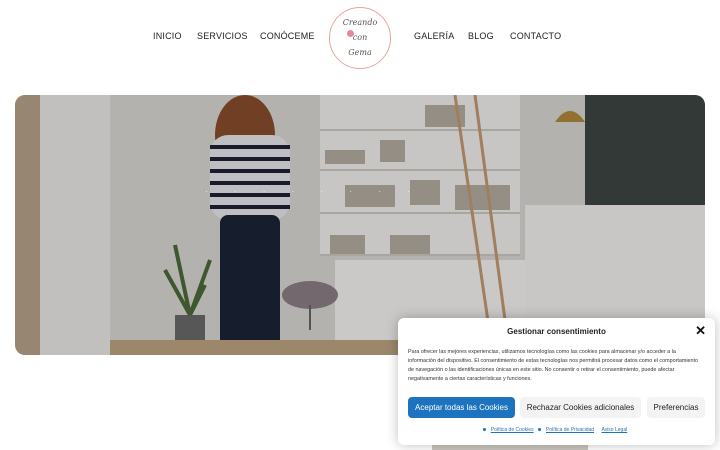 Image resolution: width=720 pixels, height=450 pixels. I want to click on nav-item-blog: BLOG, so click(481, 36).